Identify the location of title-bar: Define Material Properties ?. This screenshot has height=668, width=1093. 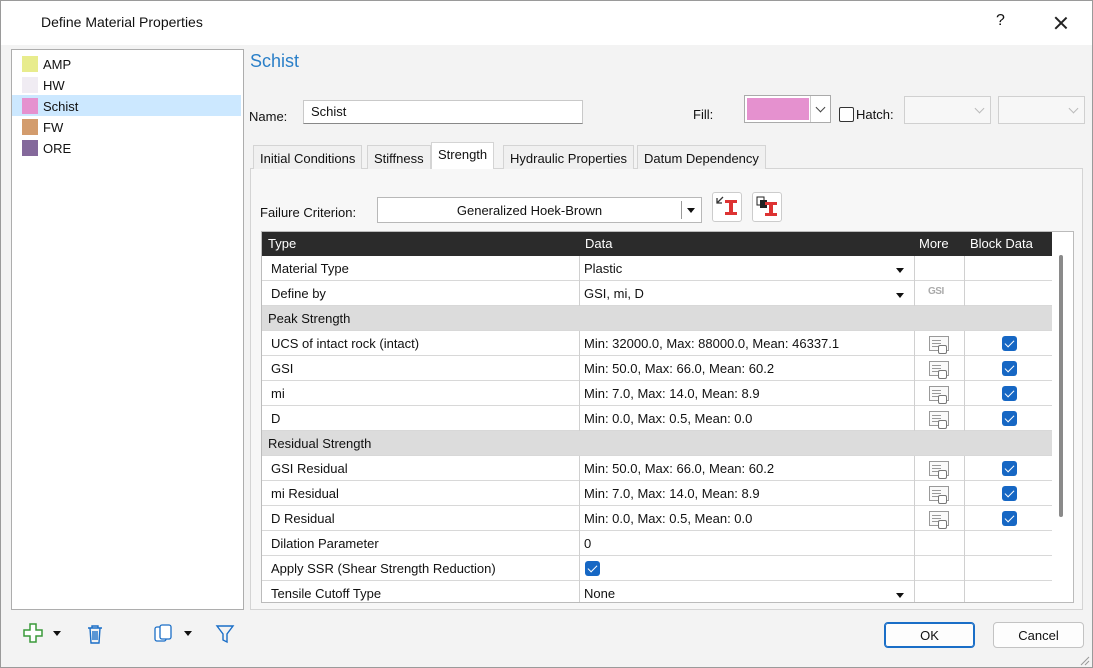
(546, 23).